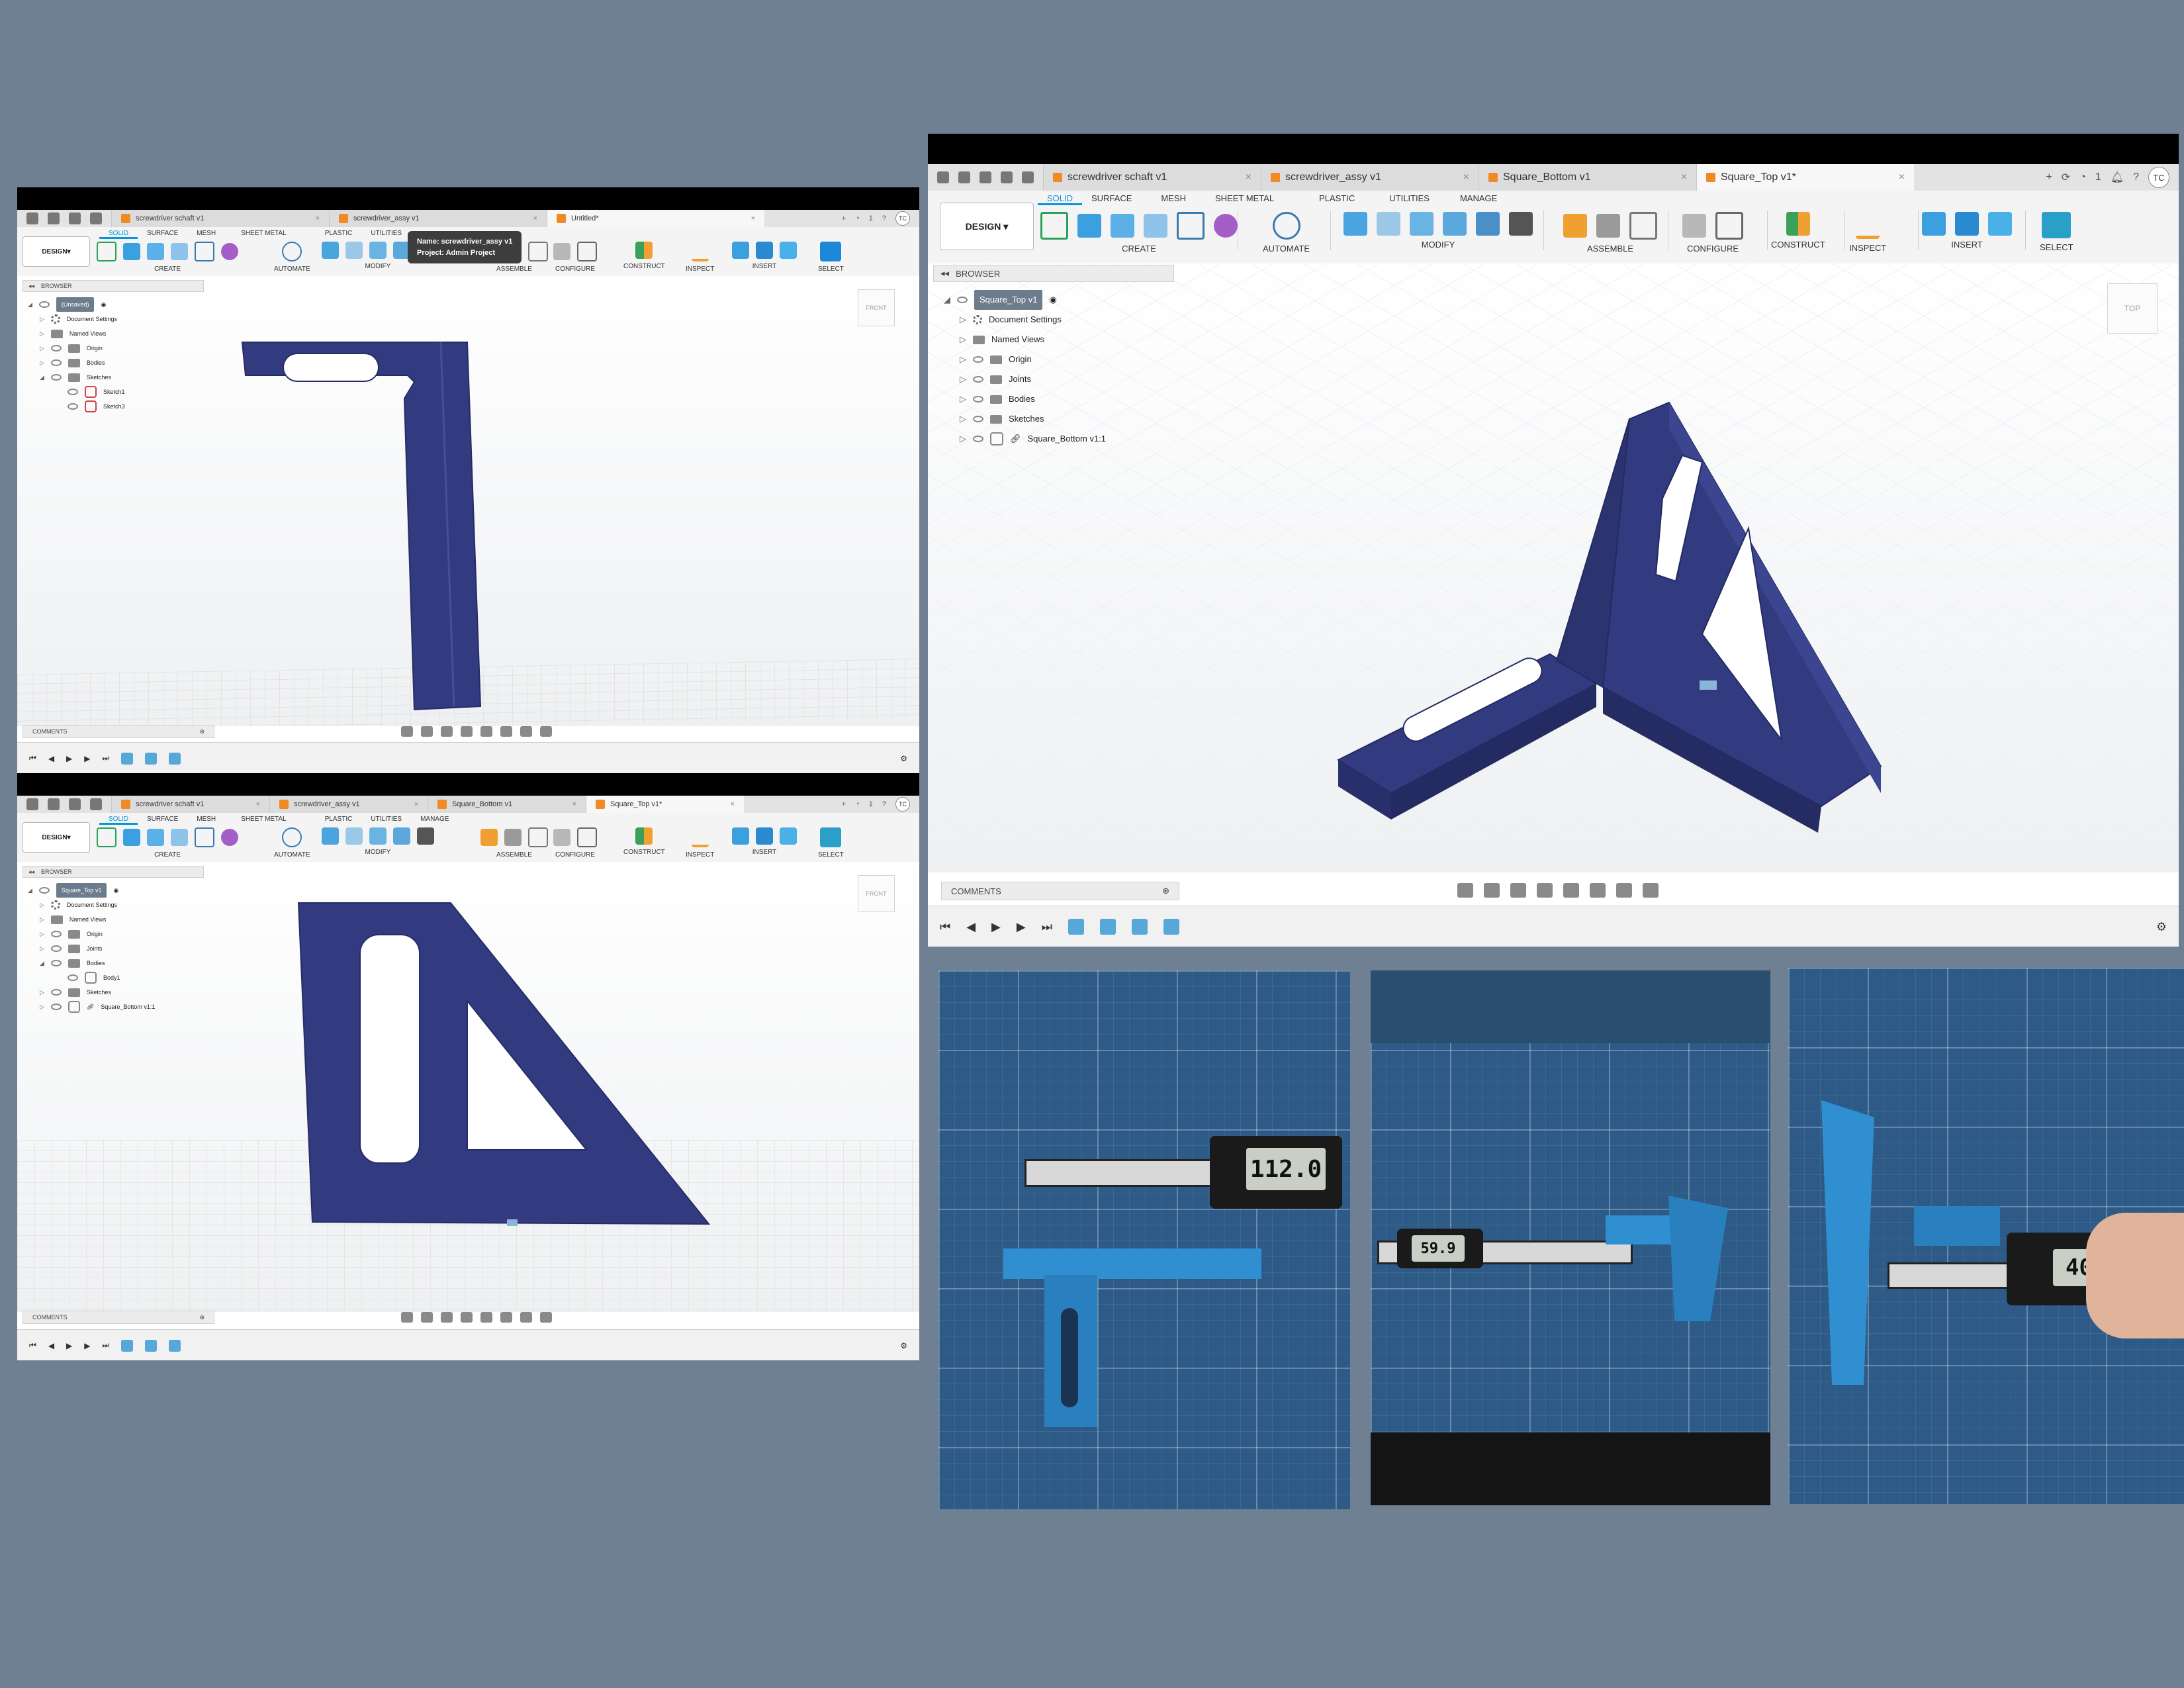  Describe the element at coordinates (106, 1345) in the screenshot. I see `last-step-icon: ⏭` at that location.